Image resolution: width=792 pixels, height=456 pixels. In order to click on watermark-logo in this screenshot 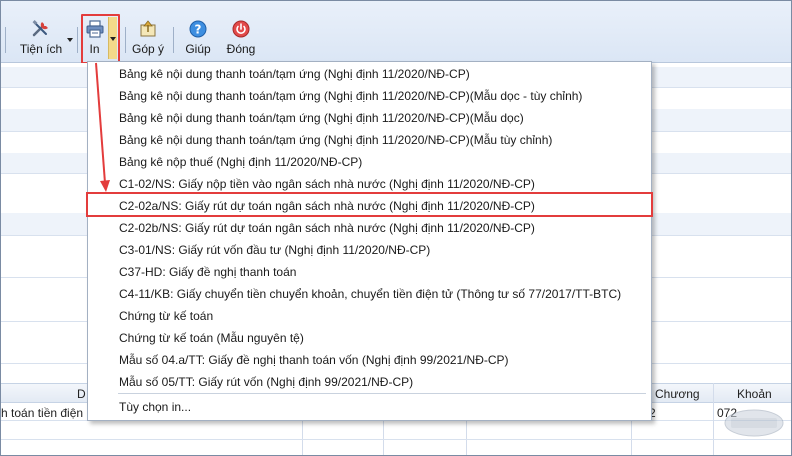, I will do `click(754, 423)`.